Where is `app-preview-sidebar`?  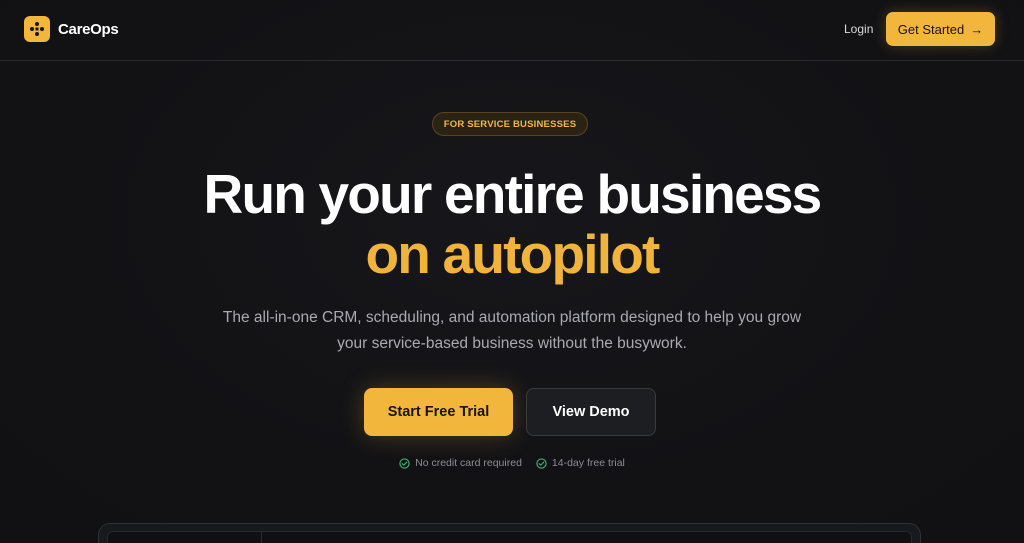
app-preview-sidebar is located at coordinates (185, 537).